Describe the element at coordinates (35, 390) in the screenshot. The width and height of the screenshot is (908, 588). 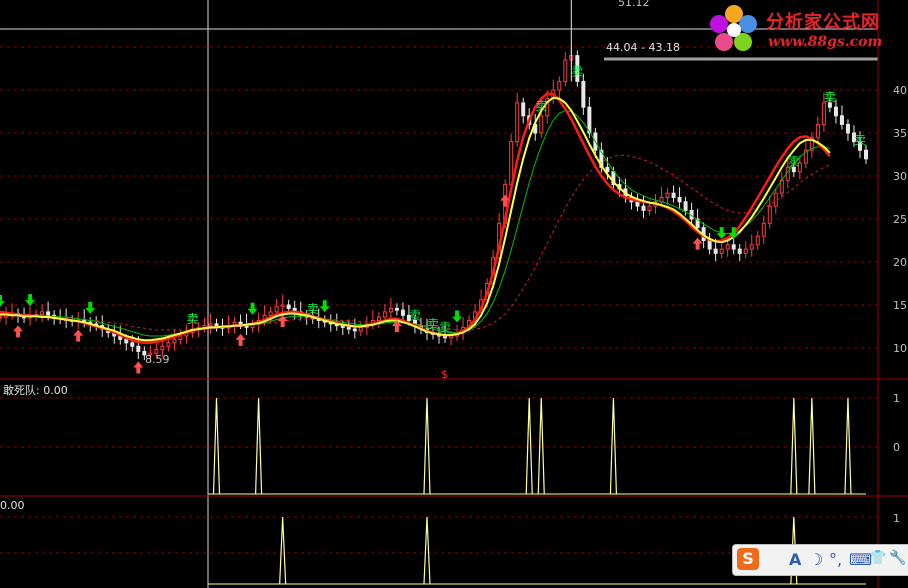
I see `indicator-1-title: 敢死队: 0.00` at that location.